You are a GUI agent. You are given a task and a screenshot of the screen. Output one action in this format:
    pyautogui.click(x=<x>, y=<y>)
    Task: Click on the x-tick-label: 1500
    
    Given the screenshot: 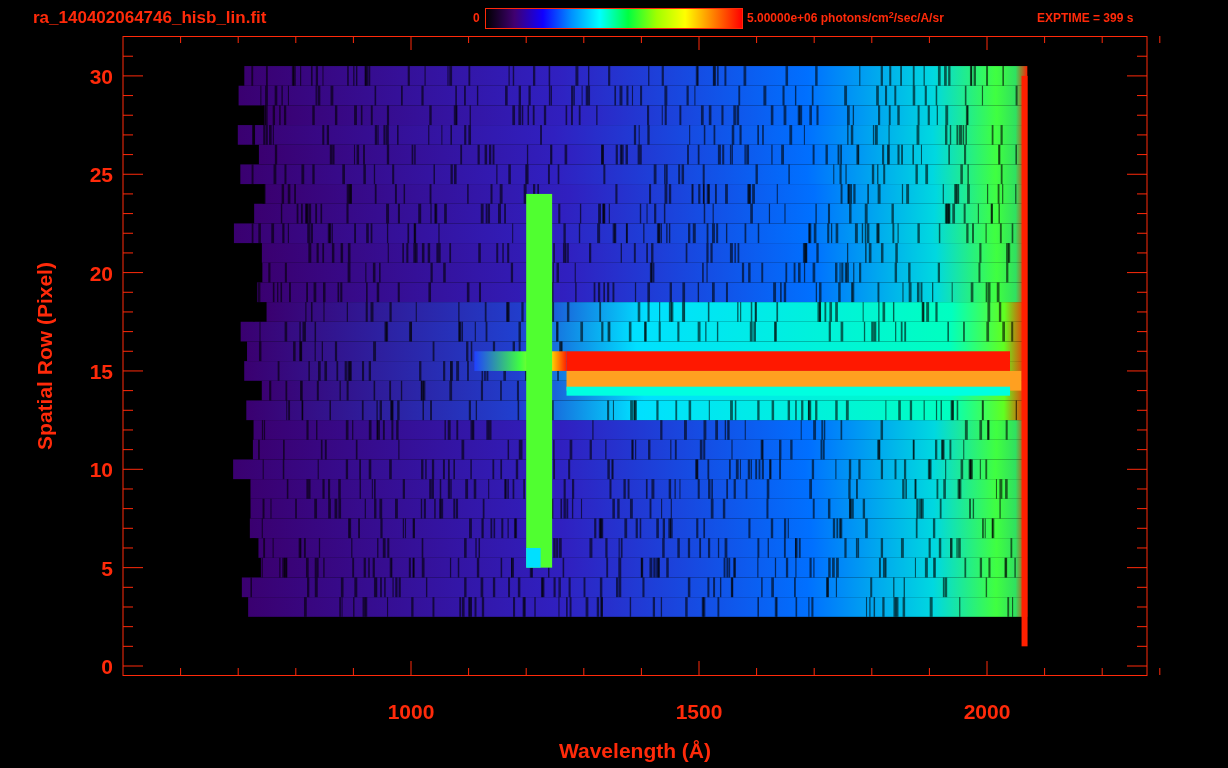 What is the action you would take?
    pyautogui.click(x=699, y=711)
    